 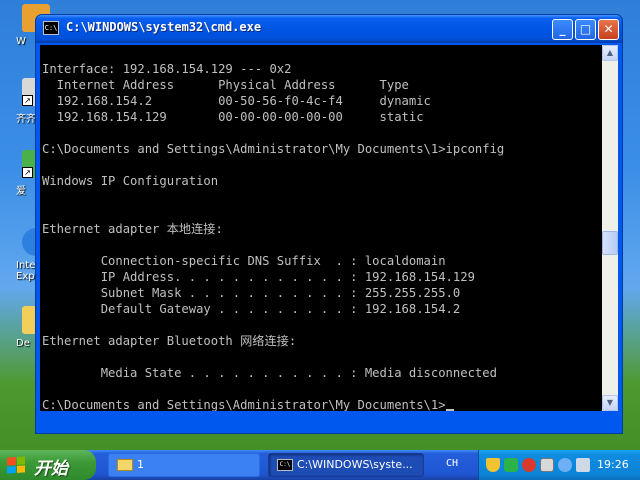 What do you see at coordinates (449, 410) in the screenshot?
I see `text-cursor` at bounding box center [449, 410].